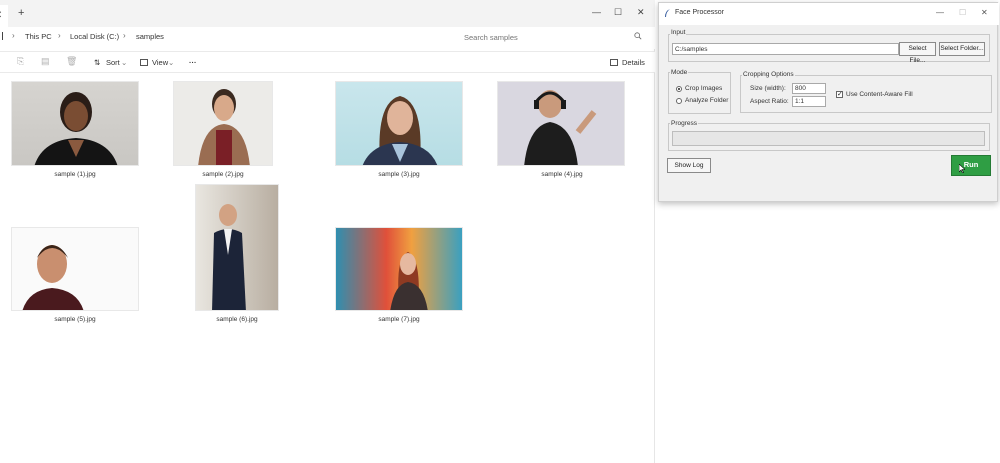 This screenshot has width=1000, height=463. Describe the element at coordinates (193, 62) in the screenshot. I see `more-options-button: ···` at that location.